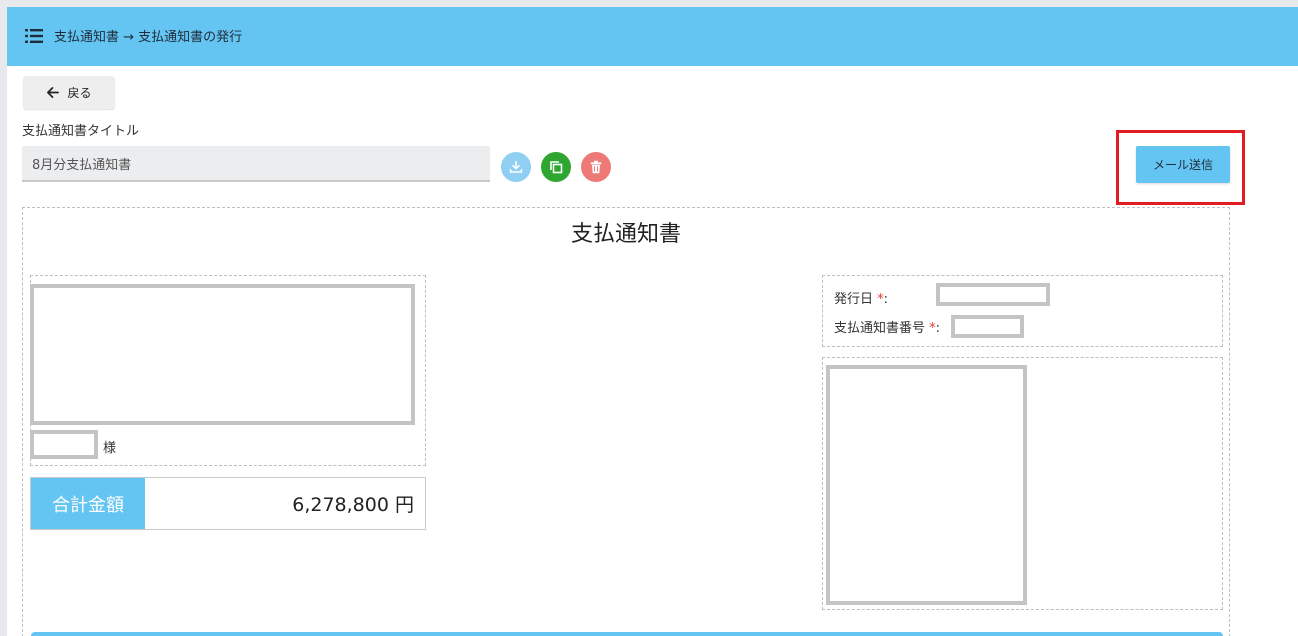  I want to click on issue-date-label: 発行日, so click(854, 299).